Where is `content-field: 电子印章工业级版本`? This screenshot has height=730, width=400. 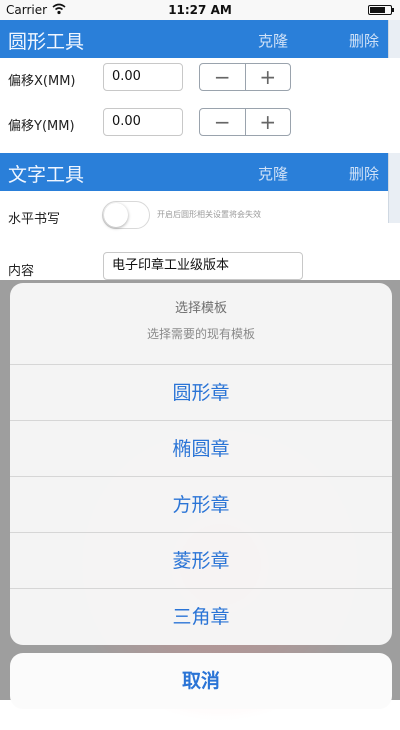
content-field: 电子印章工业级版本 is located at coordinates (203, 266).